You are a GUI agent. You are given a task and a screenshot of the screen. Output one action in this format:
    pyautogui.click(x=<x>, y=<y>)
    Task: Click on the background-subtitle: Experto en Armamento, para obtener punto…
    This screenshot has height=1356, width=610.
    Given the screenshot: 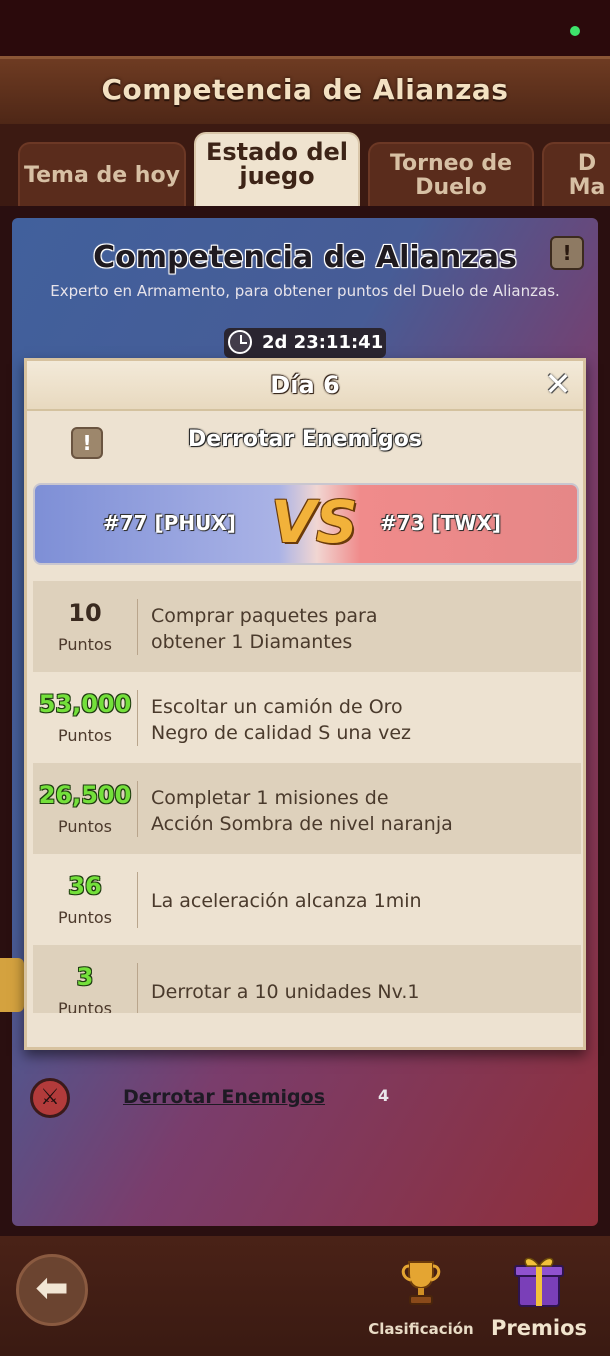 What is the action you would take?
    pyautogui.click(x=305, y=291)
    